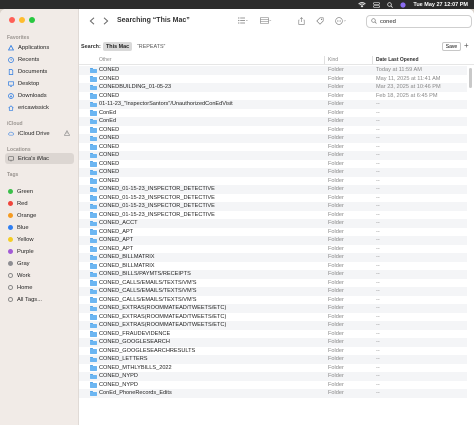 The height and width of the screenshot is (425, 474). What do you see at coordinates (106, 22) in the screenshot?
I see `forward-button` at bounding box center [106, 22].